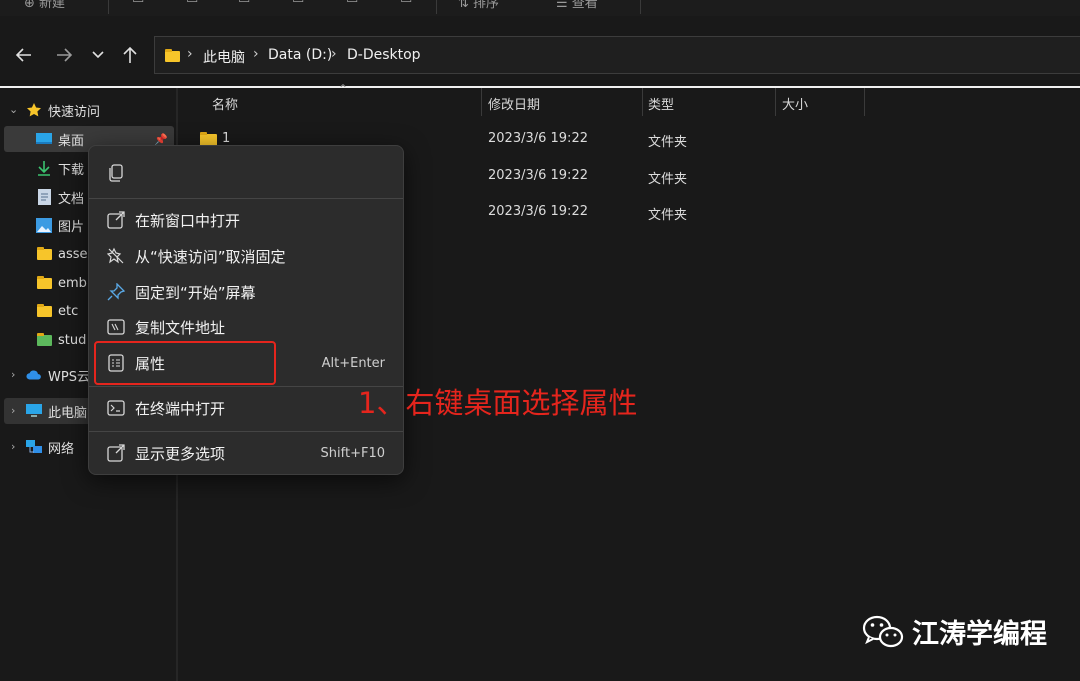 This screenshot has width=1080, height=681. I want to click on menu-item-label: 显示更多选项, so click(180, 453).